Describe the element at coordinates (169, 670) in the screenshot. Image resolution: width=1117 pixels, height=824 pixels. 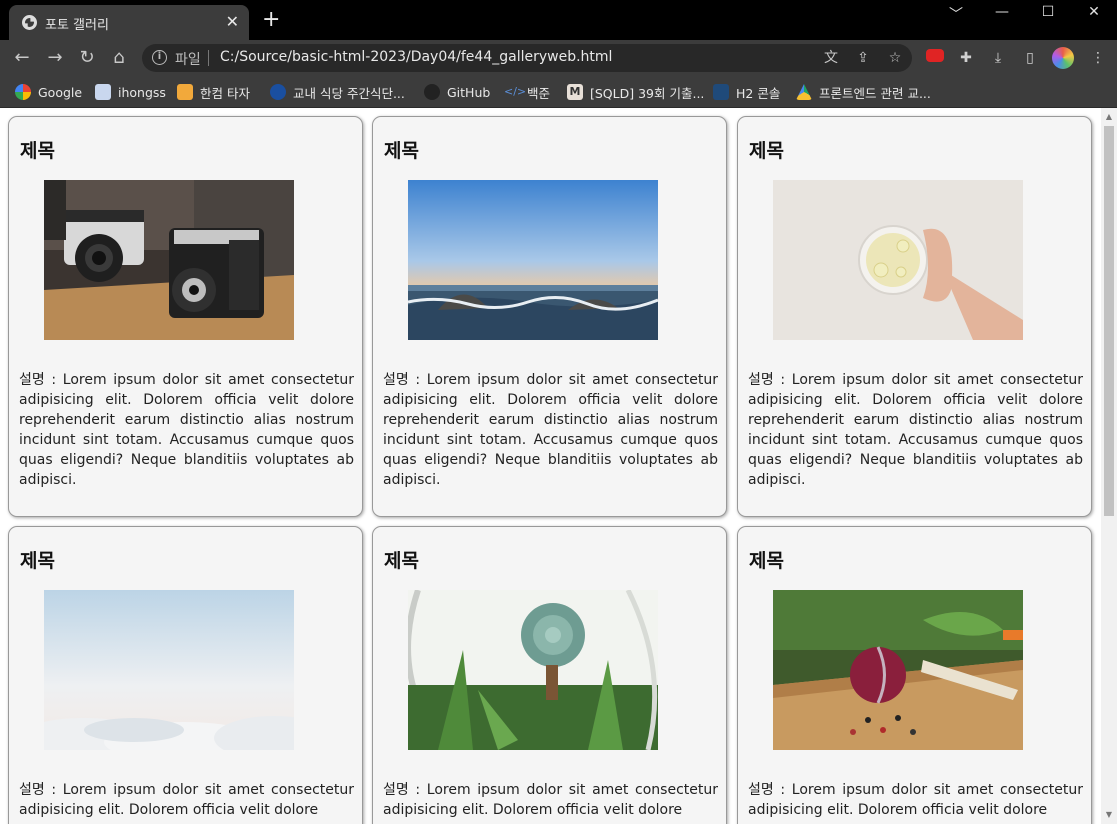
I see `photo-sky-clouds` at that location.